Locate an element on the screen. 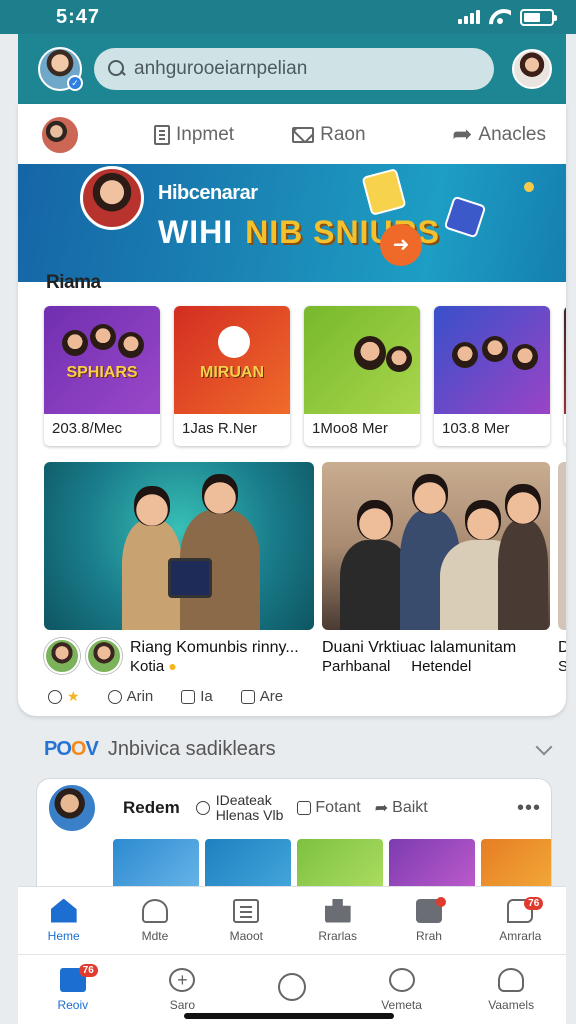 The width and height of the screenshot is (576, 1024). game-label: D is located at coordinates (565, 430).